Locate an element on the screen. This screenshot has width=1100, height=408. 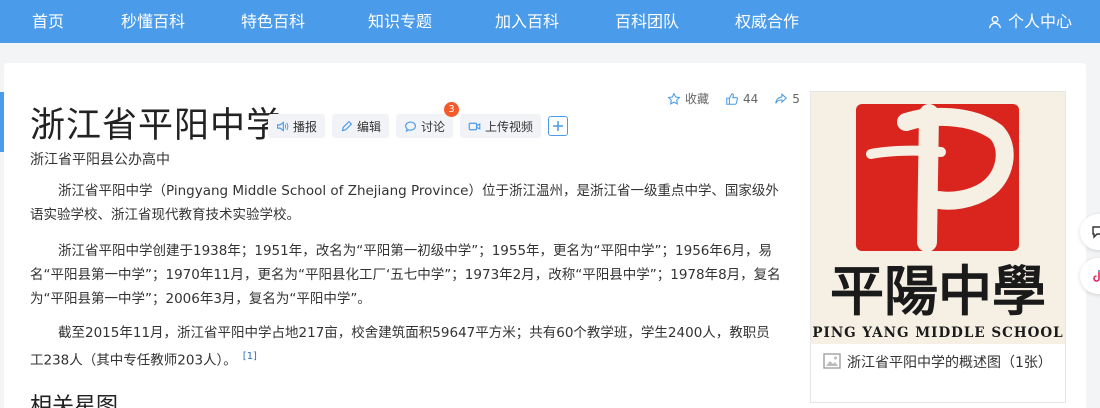
pencil-icon is located at coordinates (347, 125).